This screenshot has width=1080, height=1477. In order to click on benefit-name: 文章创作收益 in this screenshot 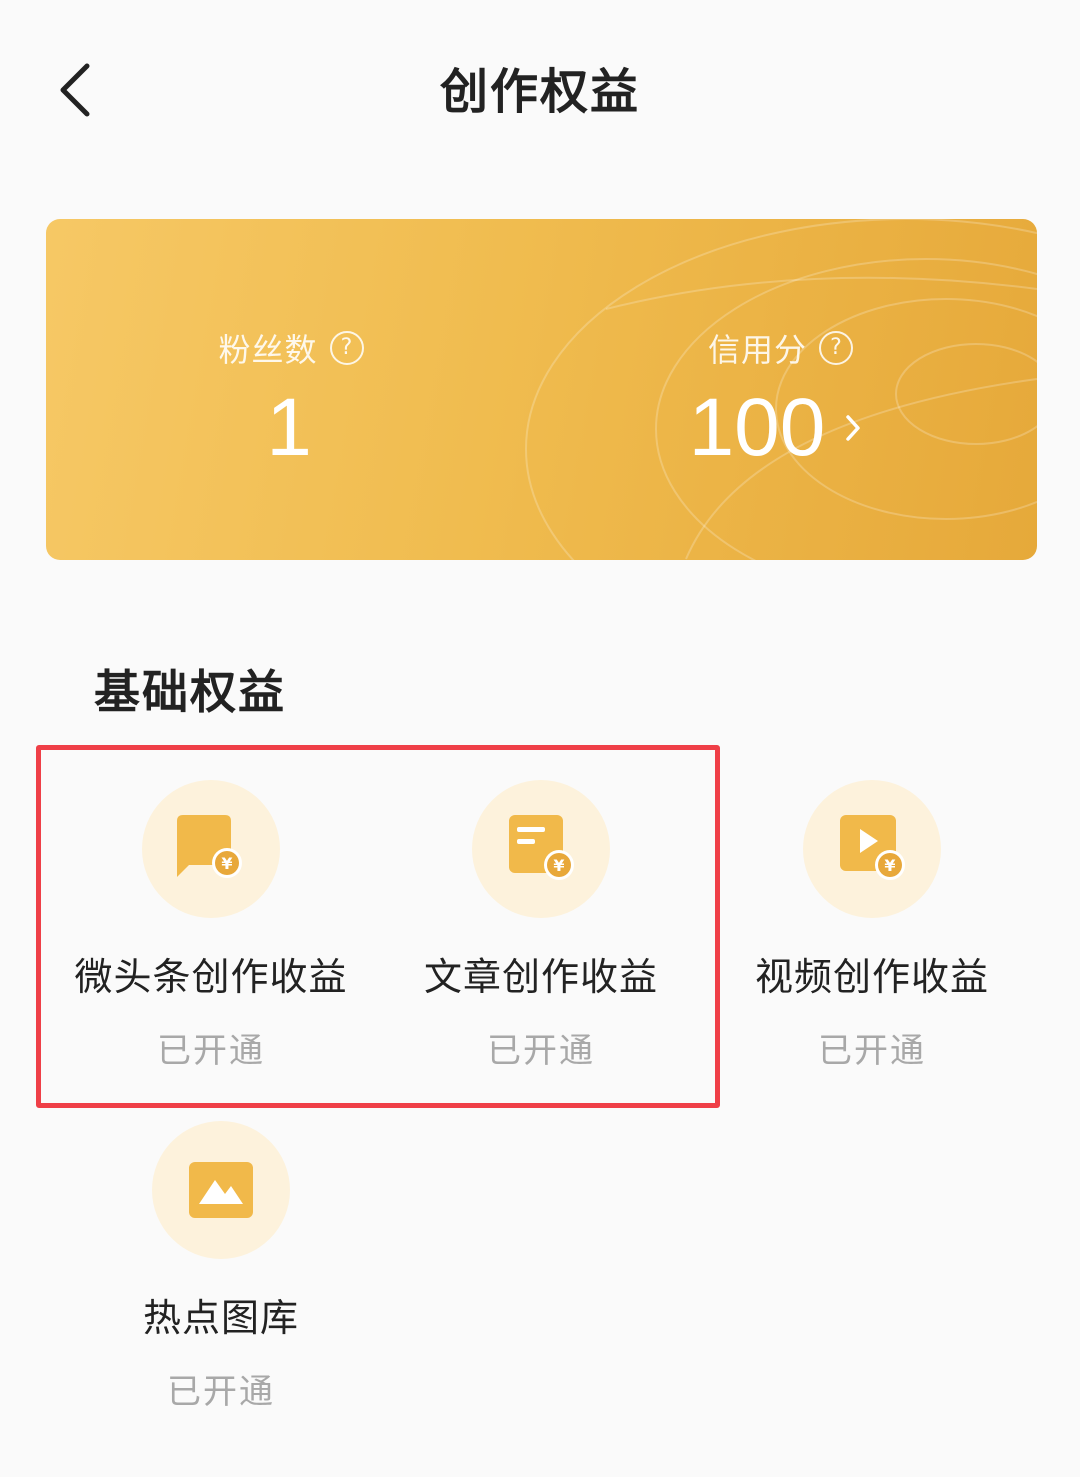, I will do `click(540, 977)`.